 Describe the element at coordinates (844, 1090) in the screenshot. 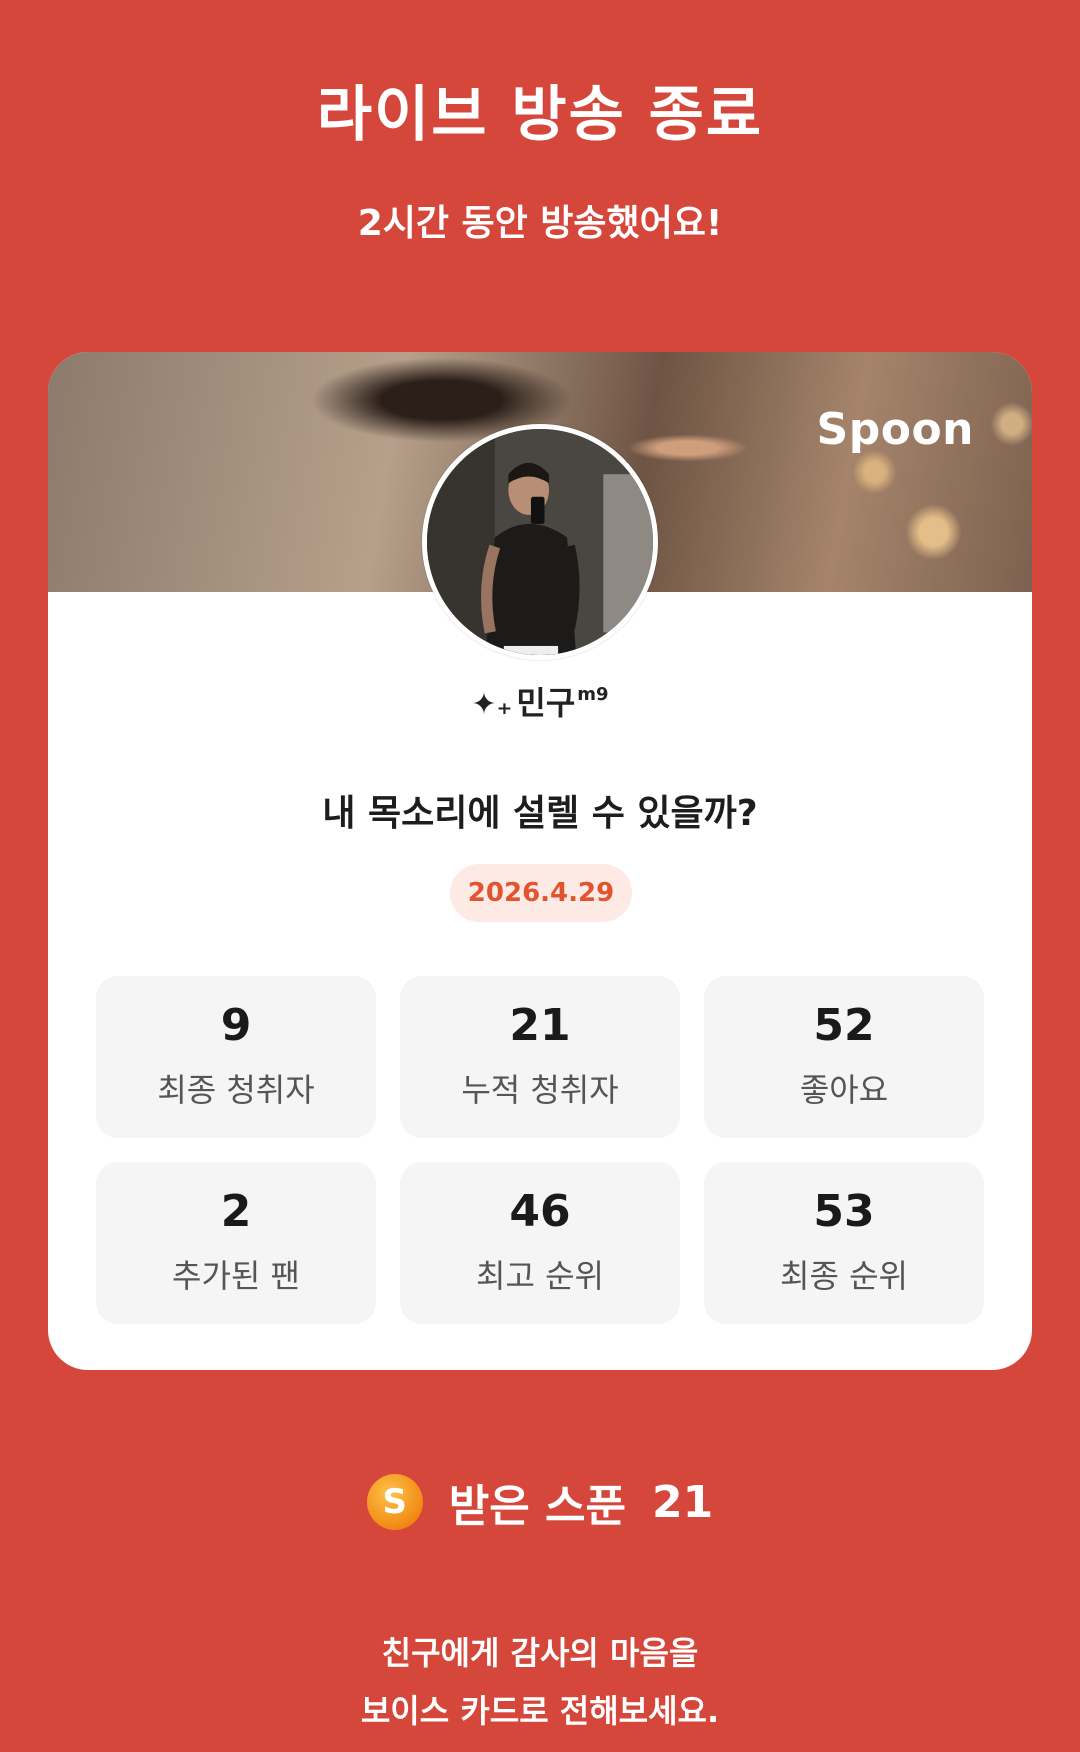

I see `stat-label: 좋아요` at that location.